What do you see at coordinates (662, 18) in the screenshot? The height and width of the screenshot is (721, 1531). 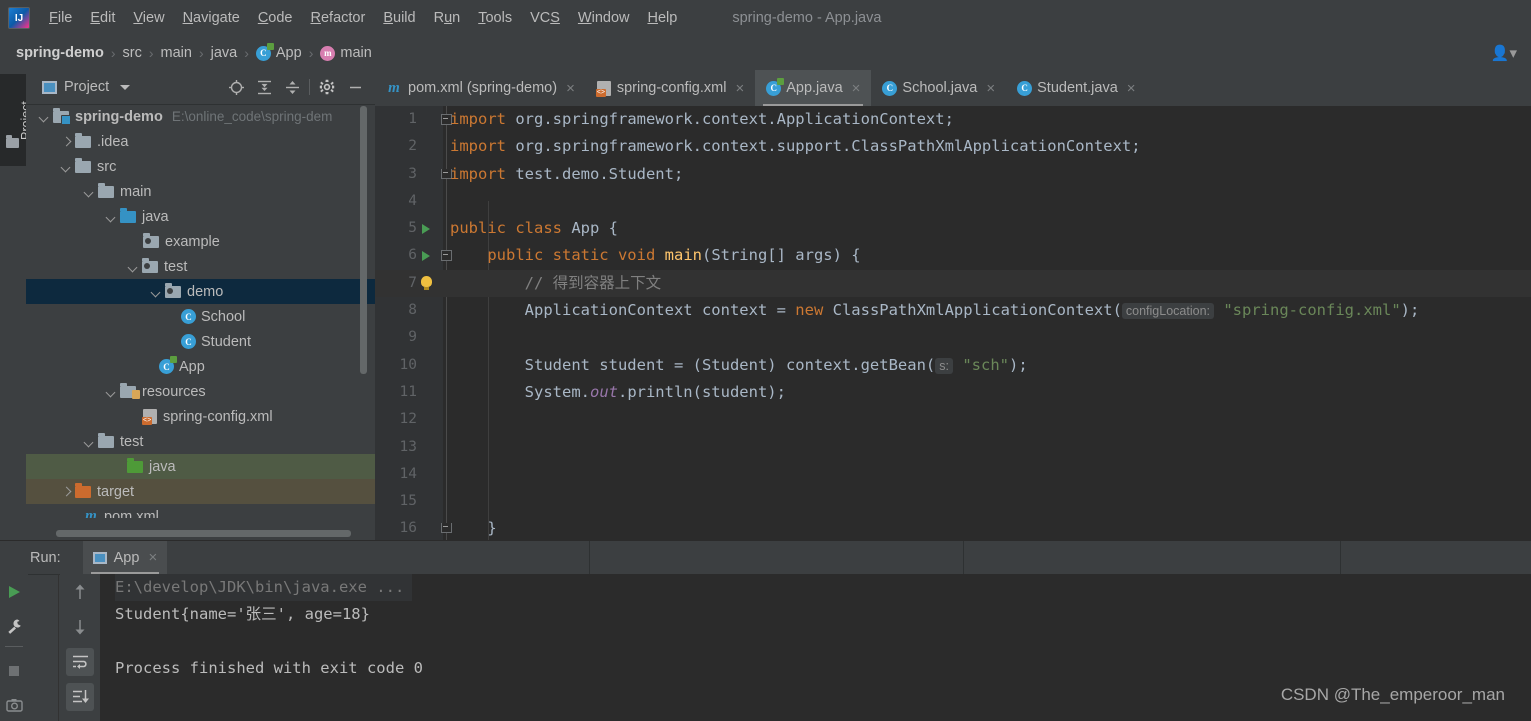 I see `menu-help: Help` at bounding box center [662, 18].